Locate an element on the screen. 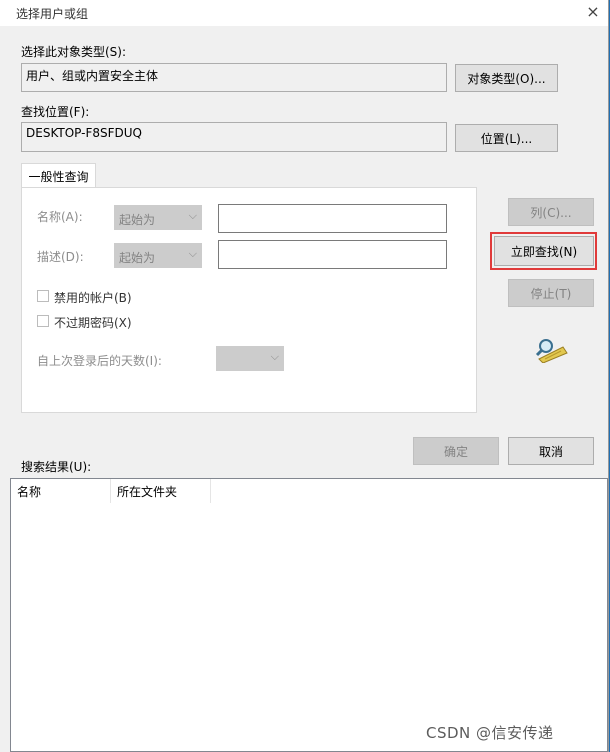 This screenshot has height=752, width=610. name-label: 名称(A): is located at coordinates (60, 217).